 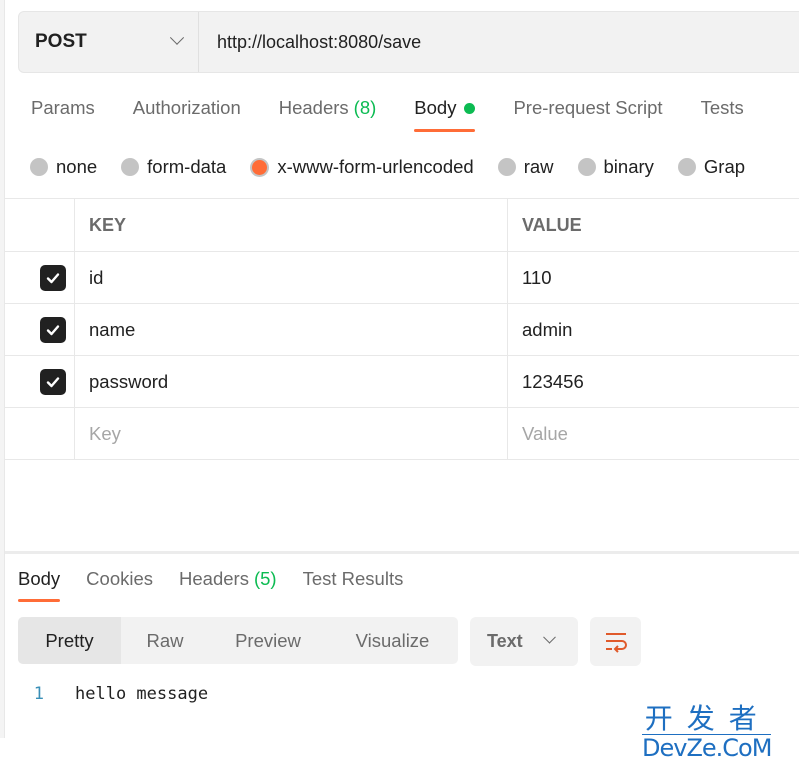 I want to click on tab-params: Params, so click(x=63, y=114).